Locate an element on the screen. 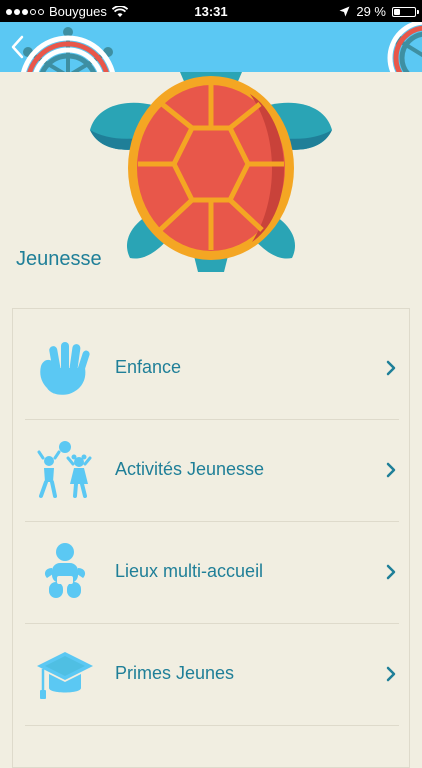  chevron-left-icon is located at coordinates (17, 47).